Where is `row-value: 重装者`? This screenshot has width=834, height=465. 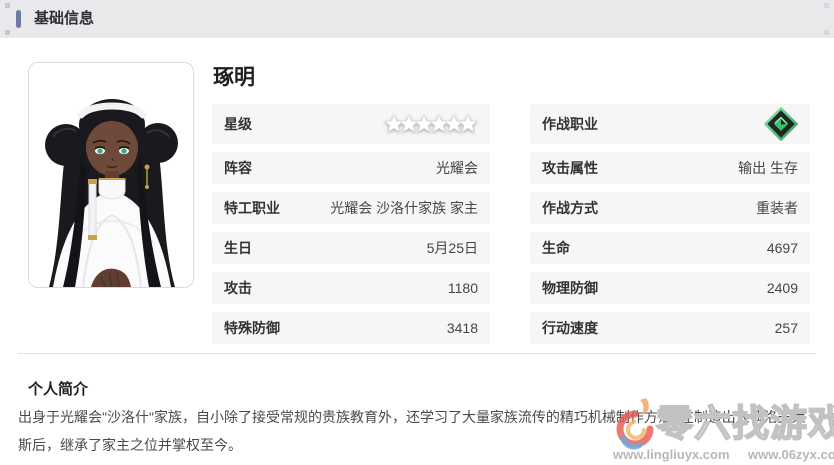
row-value: 重装者 is located at coordinates (777, 208).